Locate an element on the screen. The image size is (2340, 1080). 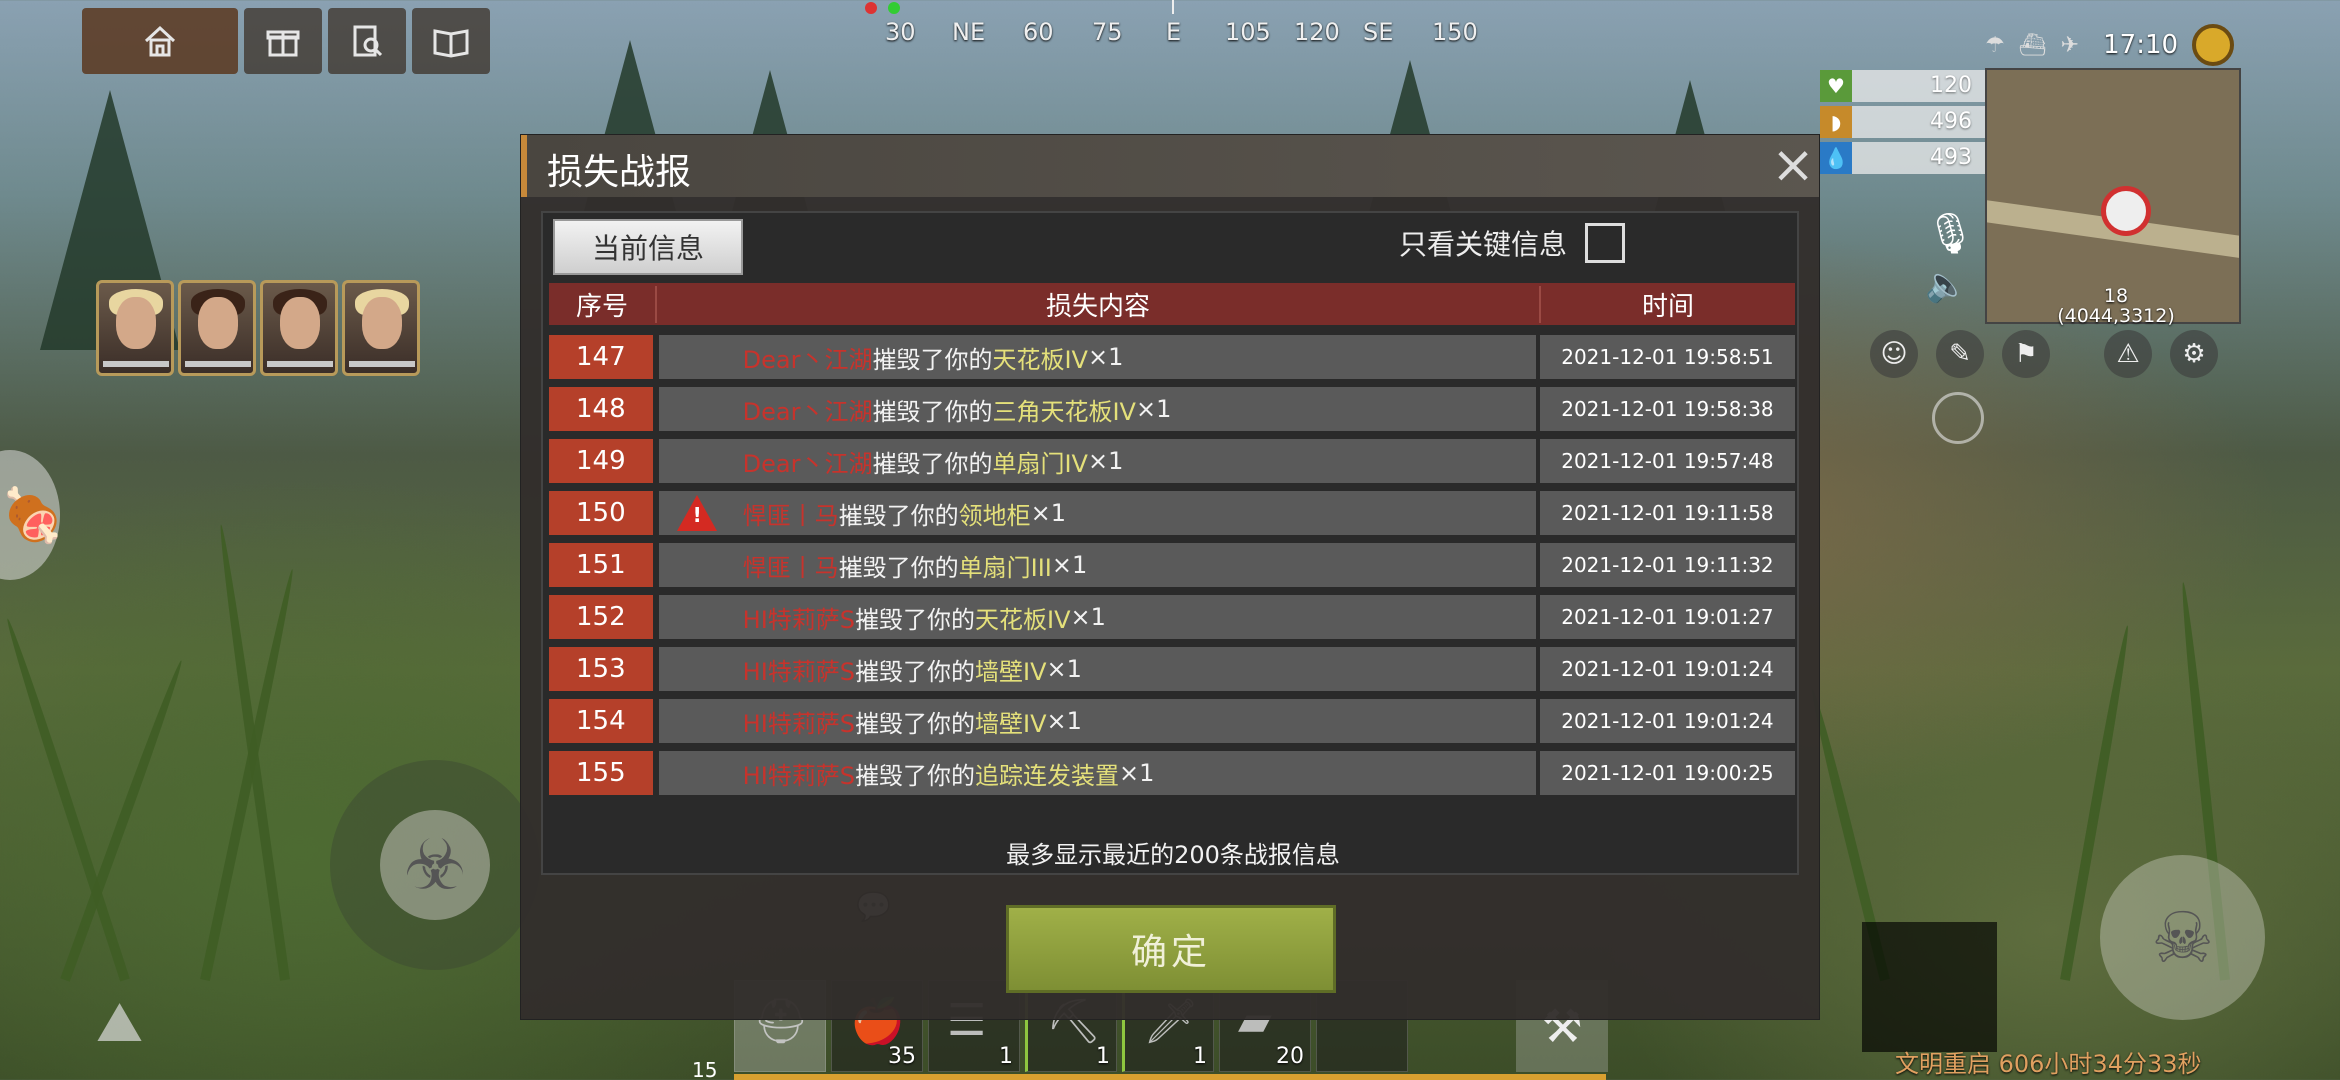
portrait-face is located at coordinates (300, 323).